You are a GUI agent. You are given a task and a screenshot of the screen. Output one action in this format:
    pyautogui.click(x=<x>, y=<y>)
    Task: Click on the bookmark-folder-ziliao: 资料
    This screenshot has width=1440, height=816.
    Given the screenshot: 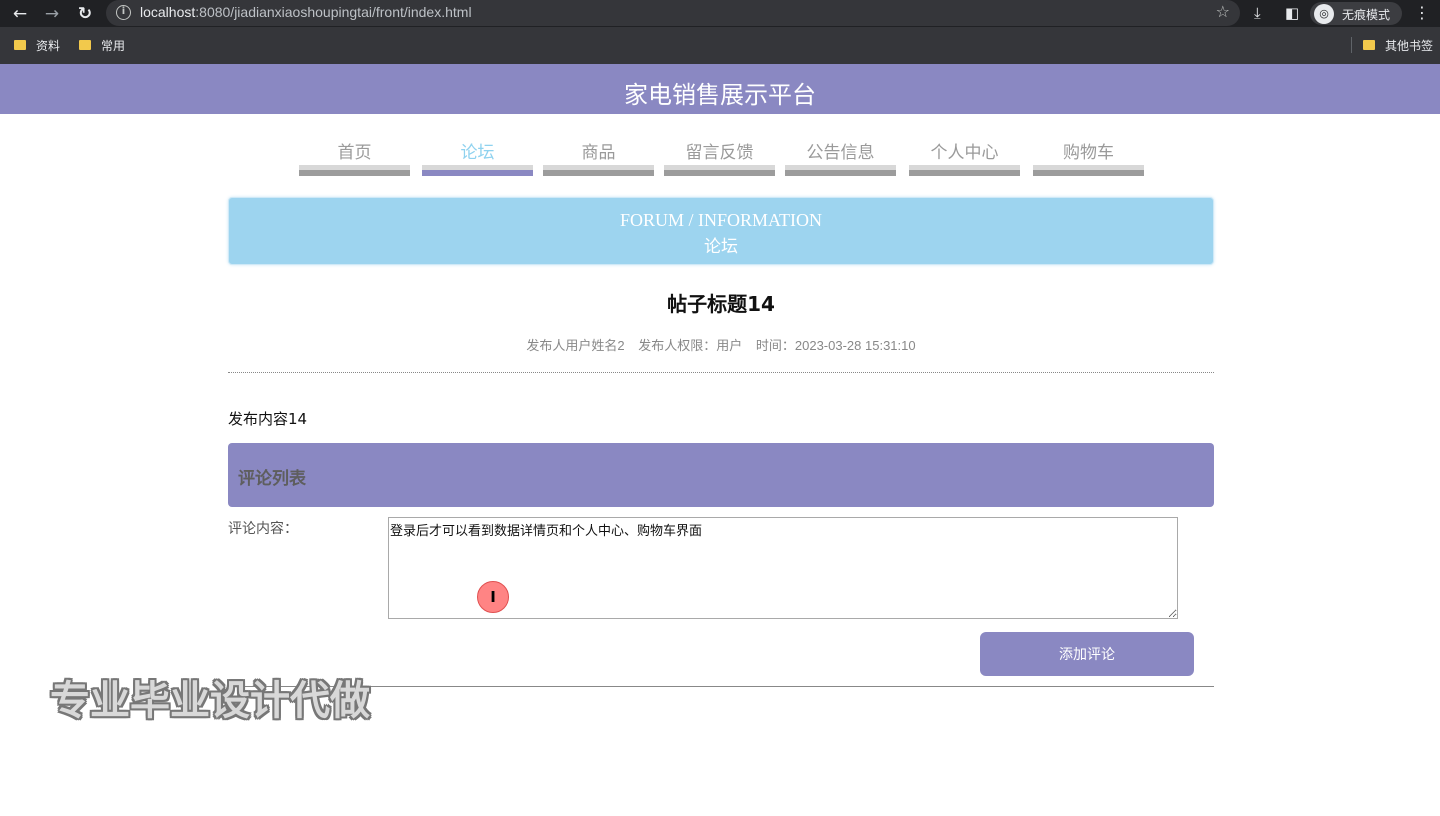 What is the action you would take?
    pyautogui.click(x=37, y=45)
    